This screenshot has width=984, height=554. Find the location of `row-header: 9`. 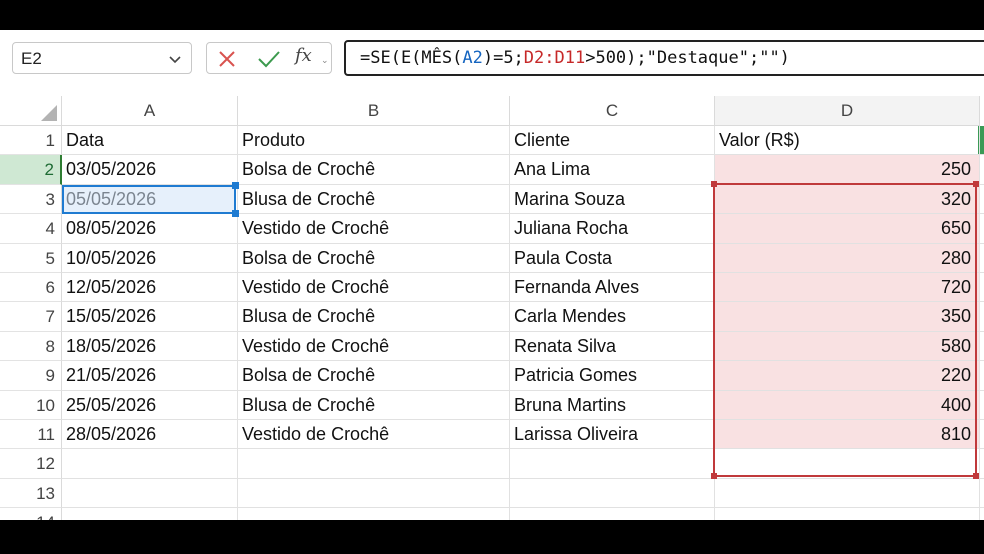

row-header: 9 is located at coordinates (31, 376).